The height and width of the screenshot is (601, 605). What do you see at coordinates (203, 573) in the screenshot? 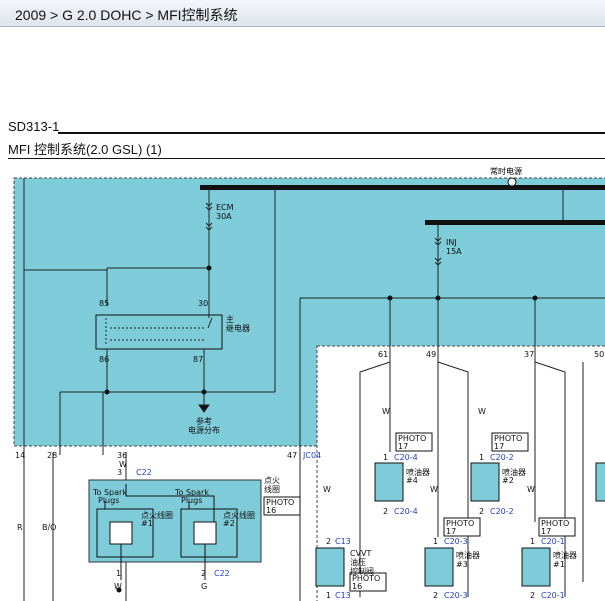
I see `pin-2-right: 2` at bounding box center [203, 573].